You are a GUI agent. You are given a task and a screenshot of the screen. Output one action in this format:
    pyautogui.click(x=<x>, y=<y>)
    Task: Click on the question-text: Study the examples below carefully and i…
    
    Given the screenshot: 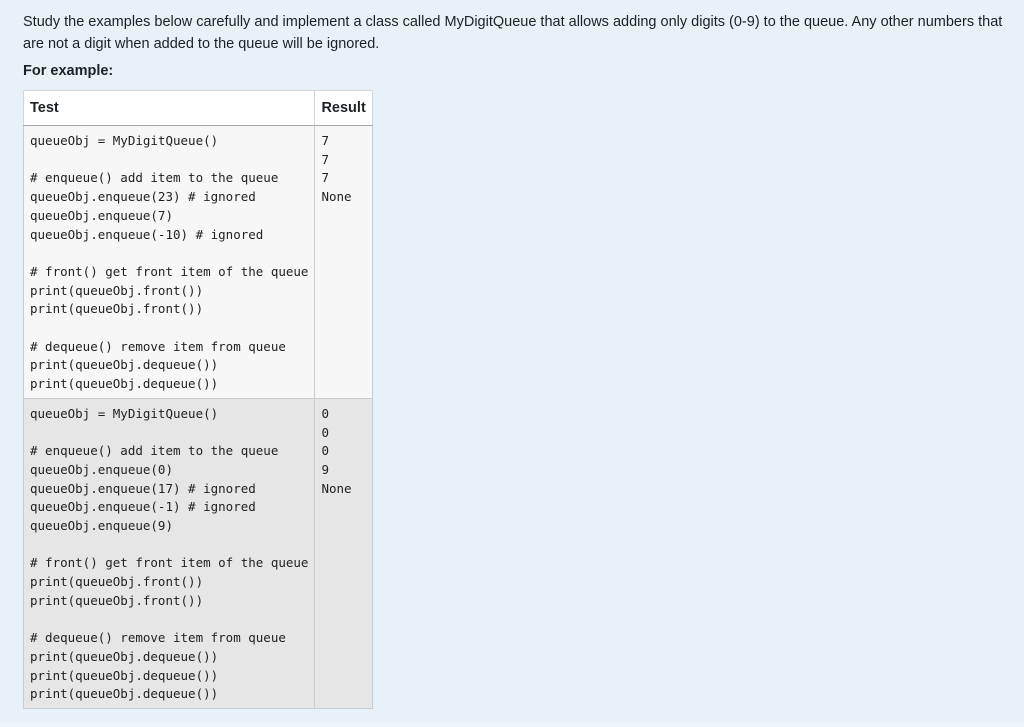 What is the action you would take?
    pyautogui.click(x=513, y=33)
    